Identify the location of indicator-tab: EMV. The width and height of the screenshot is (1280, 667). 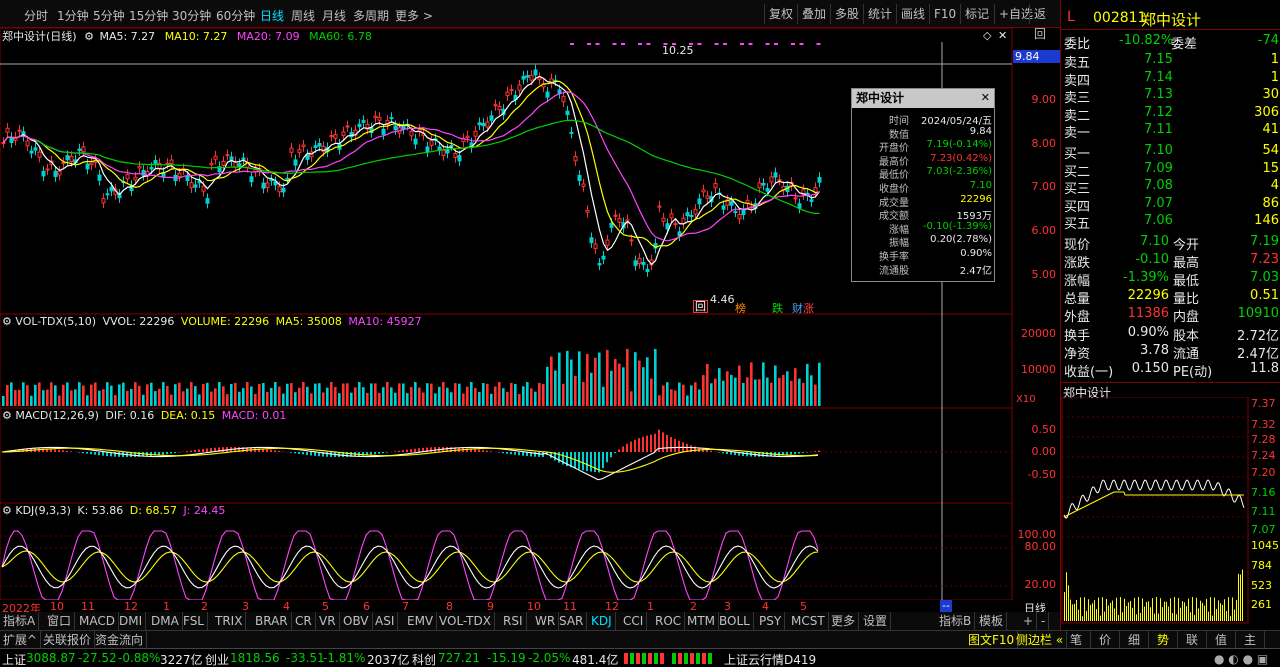
(421, 621).